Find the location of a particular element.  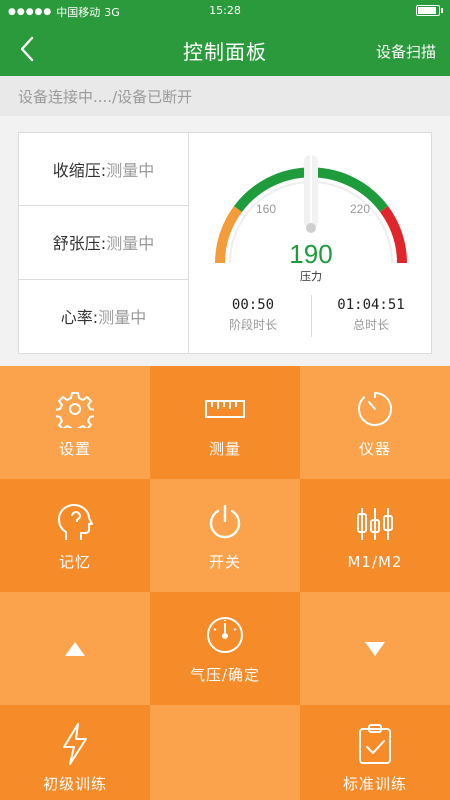

down-arrow-icon is located at coordinates (375, 649).